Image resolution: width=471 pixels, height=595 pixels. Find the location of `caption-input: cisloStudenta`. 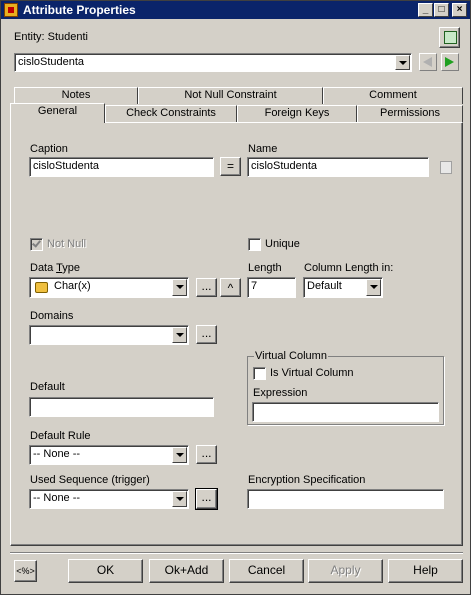

caption-input: cisloStudenta is located at coordinates (121, 167).